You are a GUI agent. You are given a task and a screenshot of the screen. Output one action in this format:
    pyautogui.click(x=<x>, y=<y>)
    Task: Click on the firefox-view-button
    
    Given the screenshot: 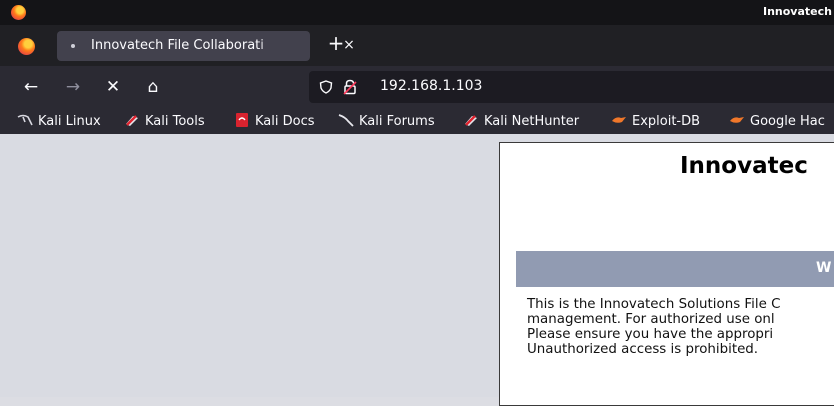 What is the action you would take?
    pyautogui.click(x=26, y=46)
    